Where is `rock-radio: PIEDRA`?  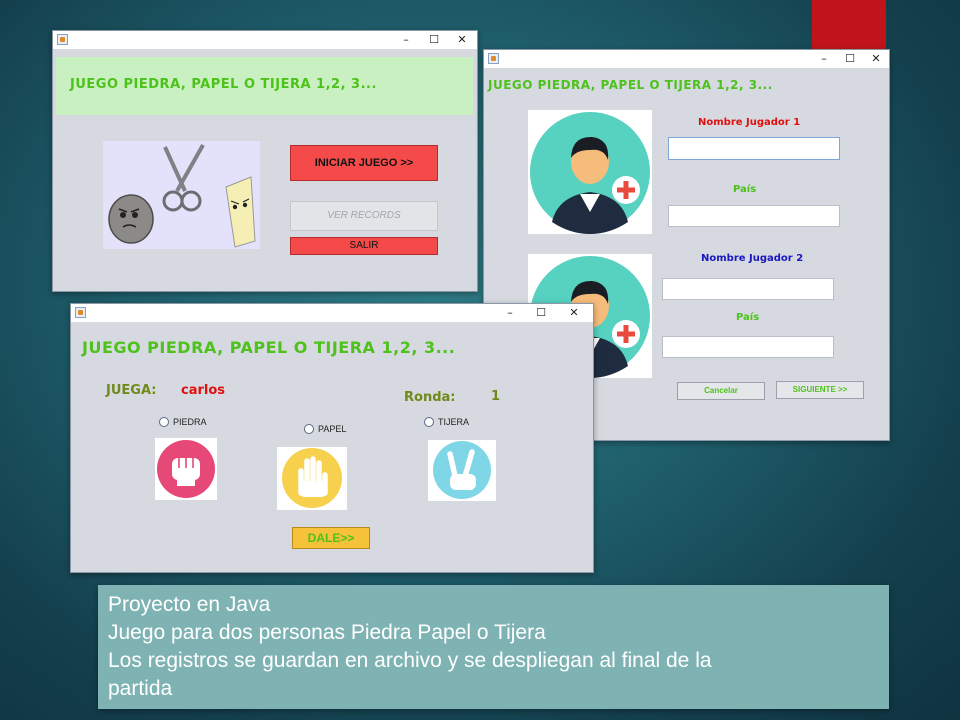 rock-radio: PIEDRA is located at coordinates (183, 422).